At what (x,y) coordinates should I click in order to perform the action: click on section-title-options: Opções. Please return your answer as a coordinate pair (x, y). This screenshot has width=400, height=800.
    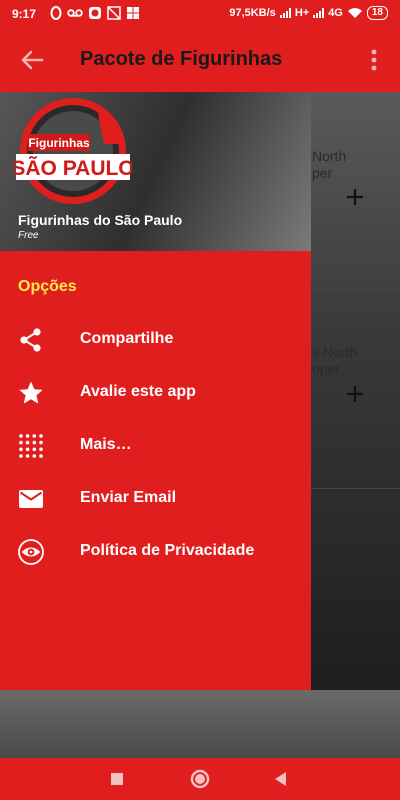
    Looking at the image, I should click on (47, 286).